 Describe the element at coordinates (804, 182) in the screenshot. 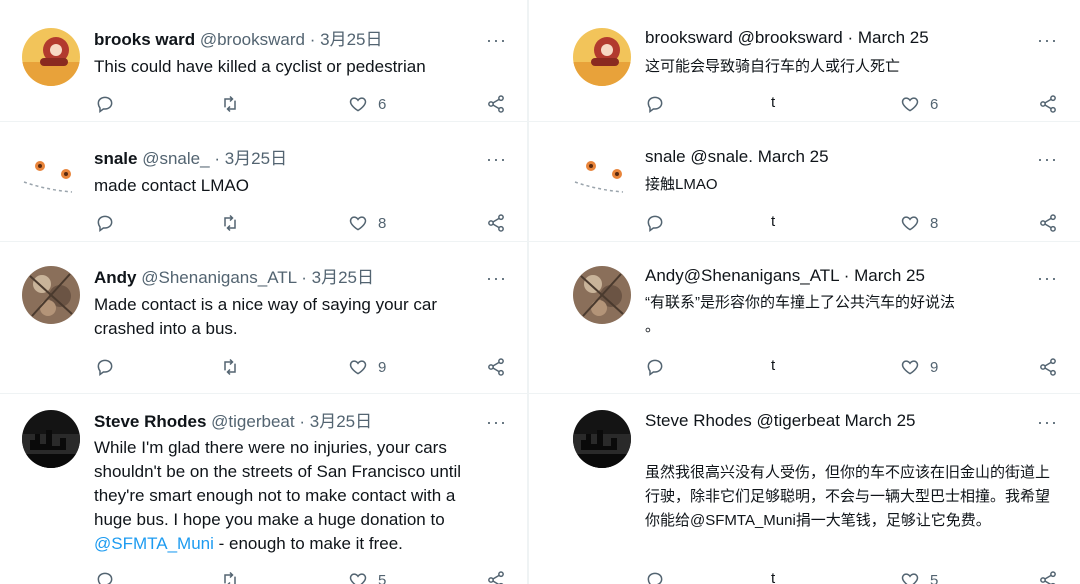

I see `tweet: snale @snale. March 25 ··· 接触LMAO t 8` at that location.